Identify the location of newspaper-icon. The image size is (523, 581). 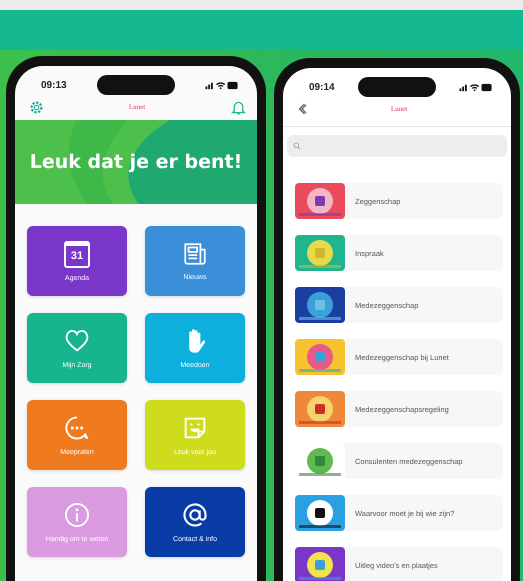
(195, 254).